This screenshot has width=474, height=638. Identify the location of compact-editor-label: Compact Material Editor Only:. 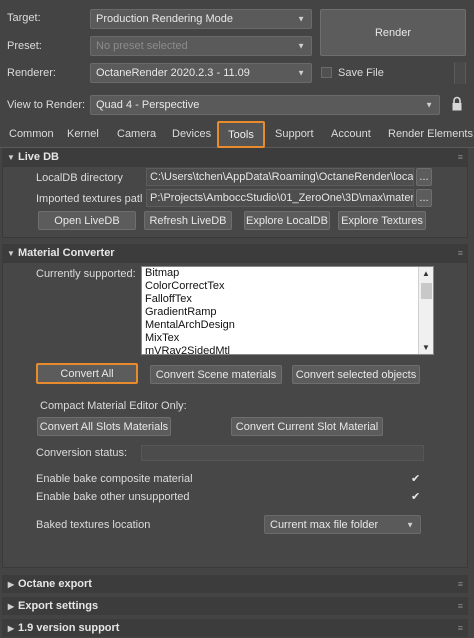
(113, 406).